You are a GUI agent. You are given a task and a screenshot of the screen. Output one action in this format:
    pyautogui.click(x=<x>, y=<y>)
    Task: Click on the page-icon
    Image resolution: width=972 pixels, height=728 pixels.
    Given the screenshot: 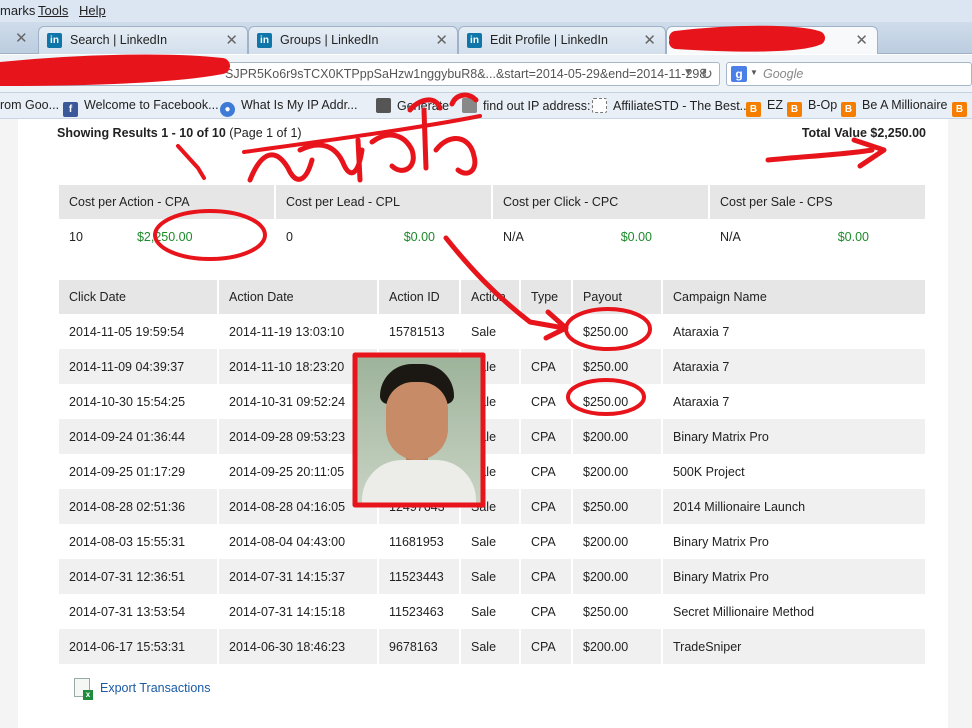 What is the action you would take?
    pyautogui.click(x=469, y=105)
    